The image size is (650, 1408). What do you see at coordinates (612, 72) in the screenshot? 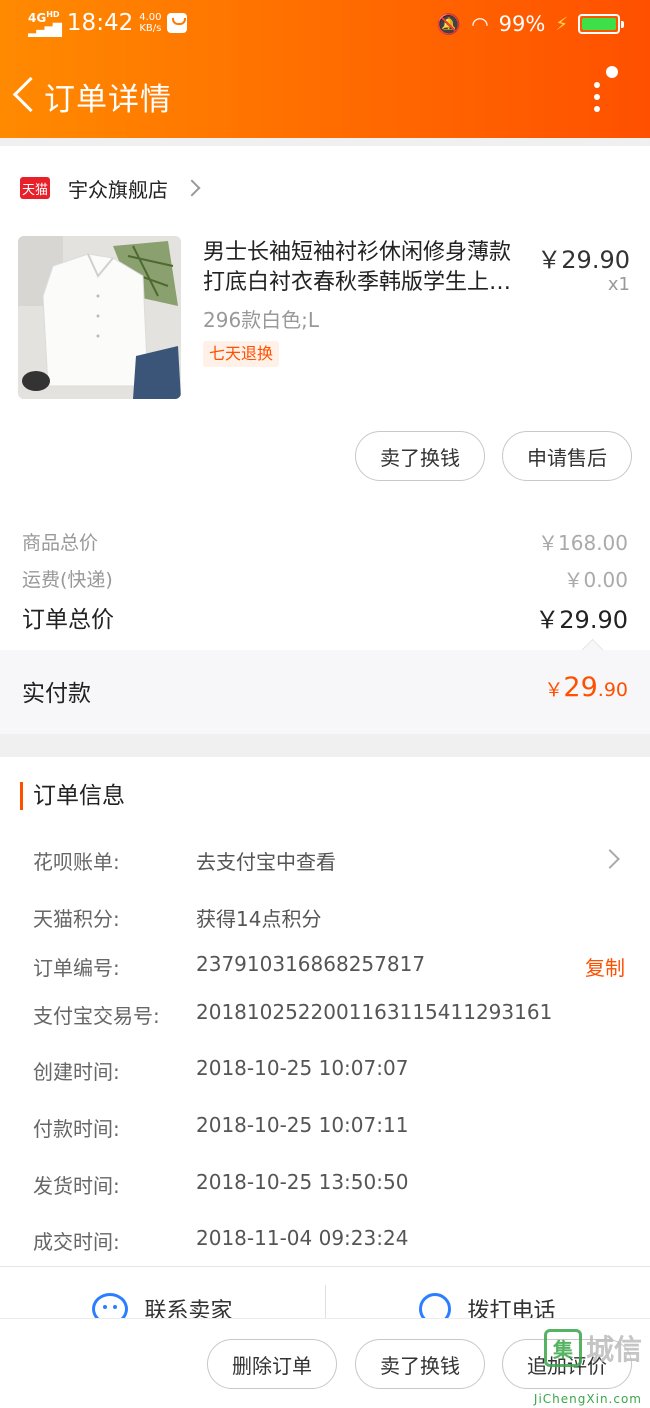
I see `notification-dot` at bounding box center [612, 72].